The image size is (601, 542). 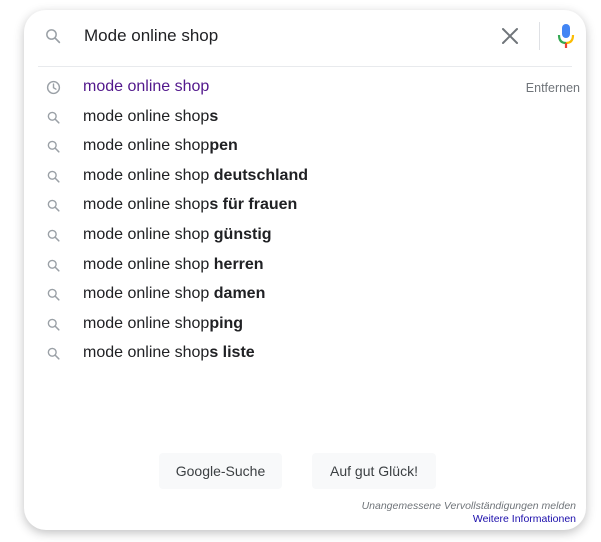 What do you see at coordinates (305, 66) in the screenshot?
I see `suggestions-divider` at bounding box center [305, 66].